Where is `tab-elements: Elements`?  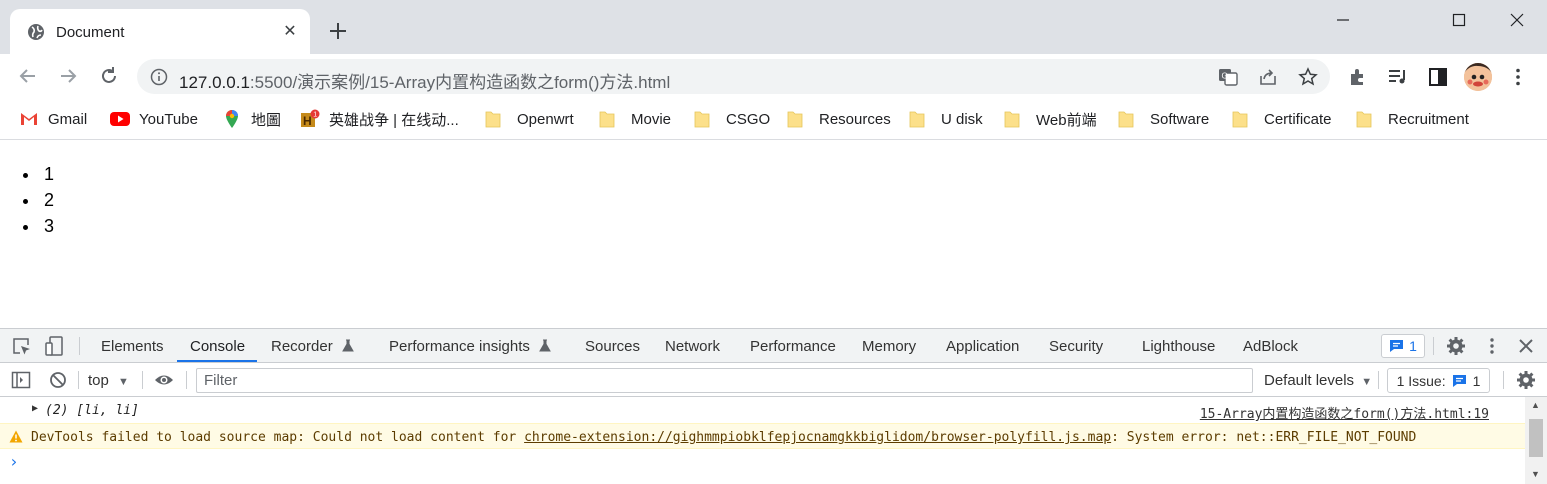 tab-elements: Elements is located at coordinates (132, 346).